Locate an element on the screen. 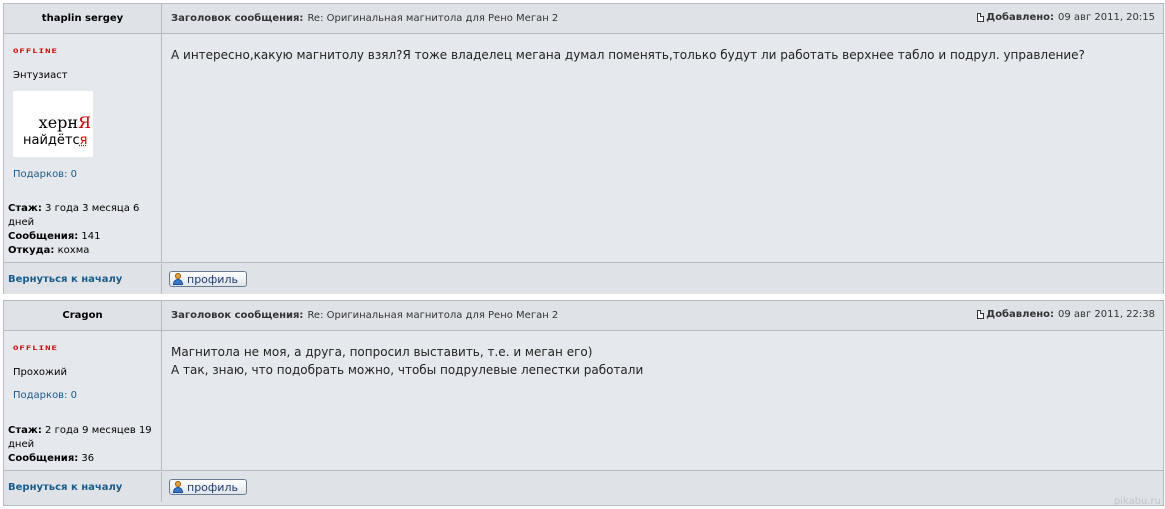 The image size is (1165, 509). avatar-text-2-red: я is located at coordinates (83, 140).